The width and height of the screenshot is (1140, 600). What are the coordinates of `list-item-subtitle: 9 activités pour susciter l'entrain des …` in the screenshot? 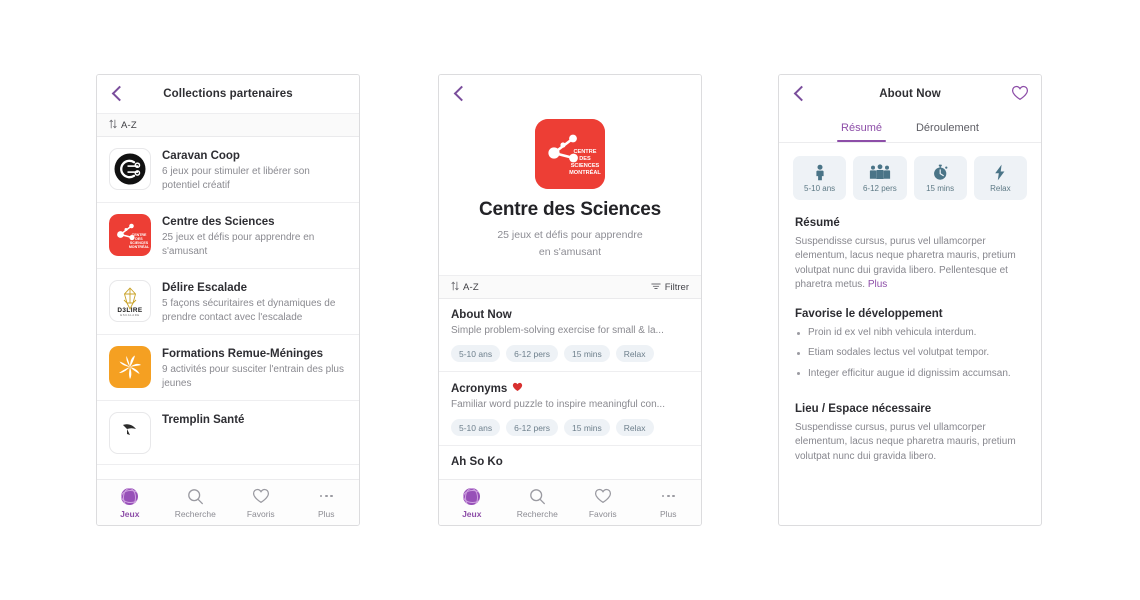 It's located at (253, 376).